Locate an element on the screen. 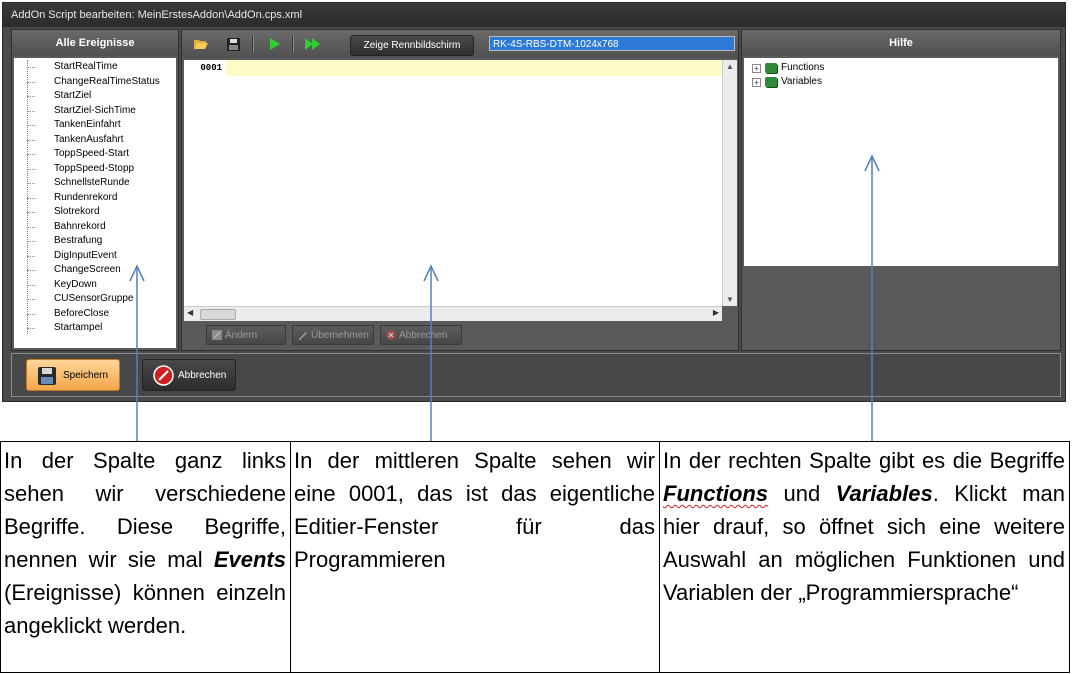 The width and height of the screenshot is (1072, 674). functions-term: Functions is located at coordinates (716, 493).